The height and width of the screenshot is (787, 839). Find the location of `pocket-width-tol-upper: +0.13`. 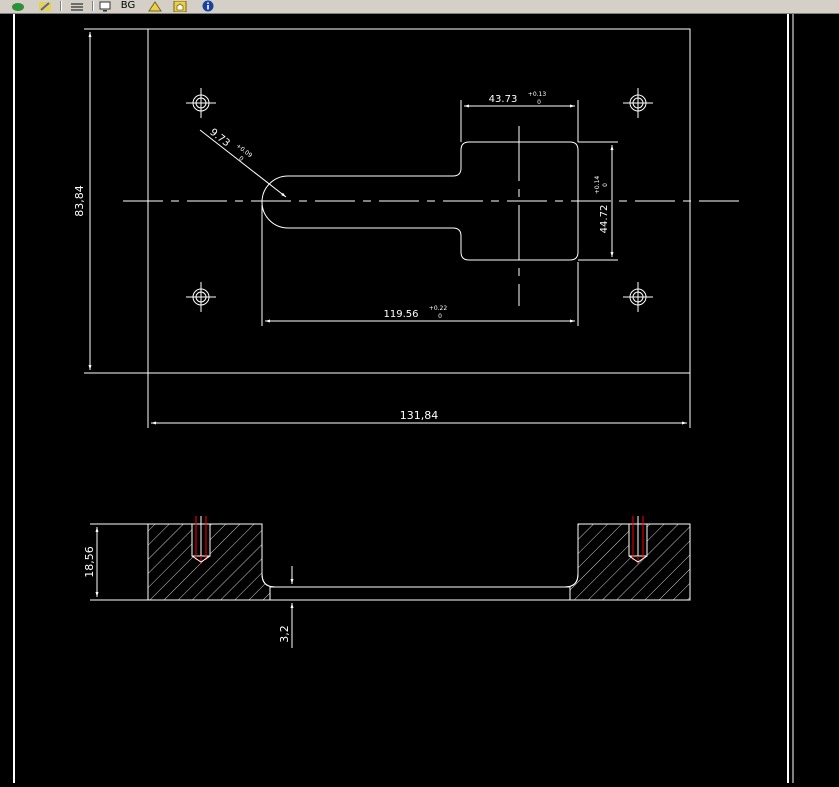

pocket-width-tol-upper: +0.13 is located at coordinates (537, 94).